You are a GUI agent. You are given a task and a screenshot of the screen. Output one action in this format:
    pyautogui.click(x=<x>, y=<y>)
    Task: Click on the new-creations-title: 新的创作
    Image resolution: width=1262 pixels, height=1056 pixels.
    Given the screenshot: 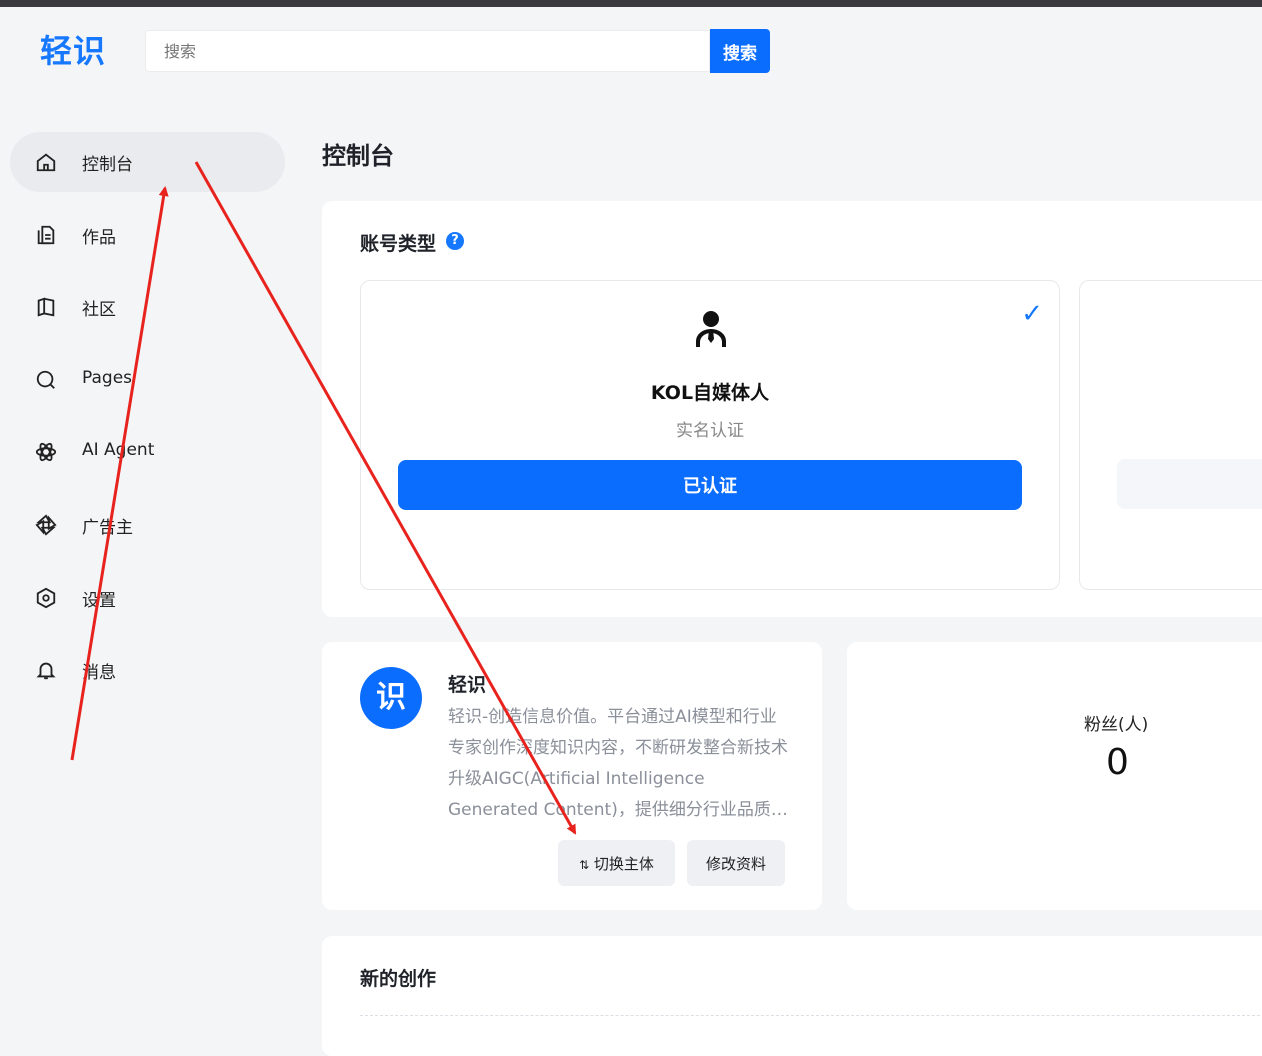 What is the action you would take?
    pyautogui.click(x=398, y=979)
    